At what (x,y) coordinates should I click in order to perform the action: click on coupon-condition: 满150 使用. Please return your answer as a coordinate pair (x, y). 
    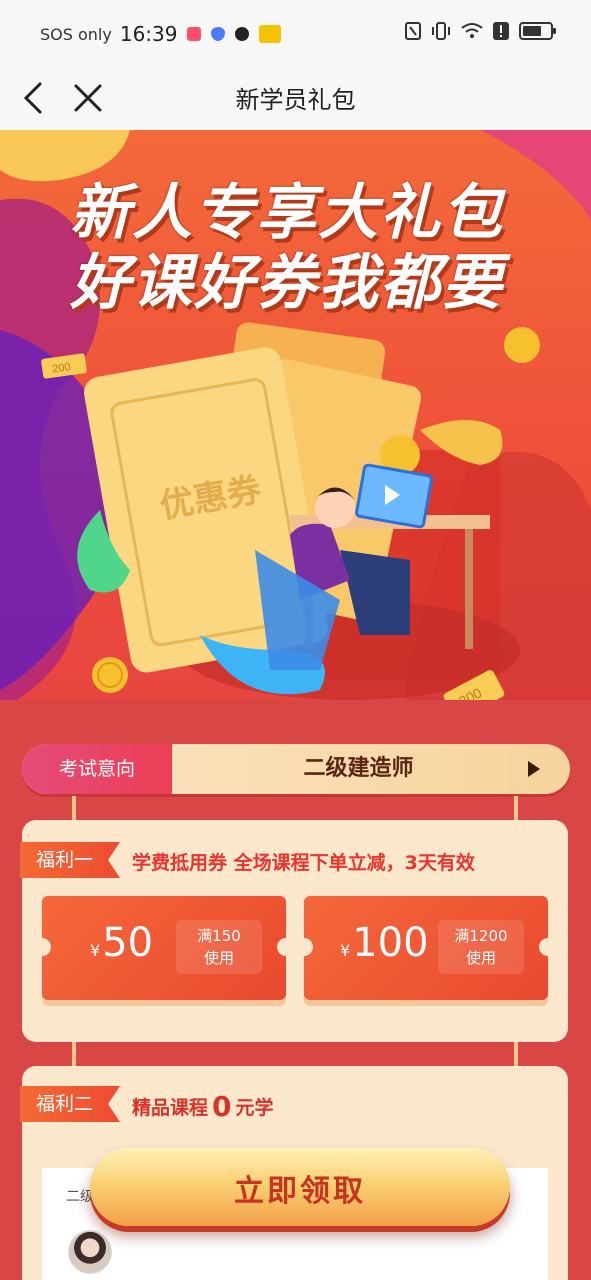
    Looking at the image, I should click on (219, 947).